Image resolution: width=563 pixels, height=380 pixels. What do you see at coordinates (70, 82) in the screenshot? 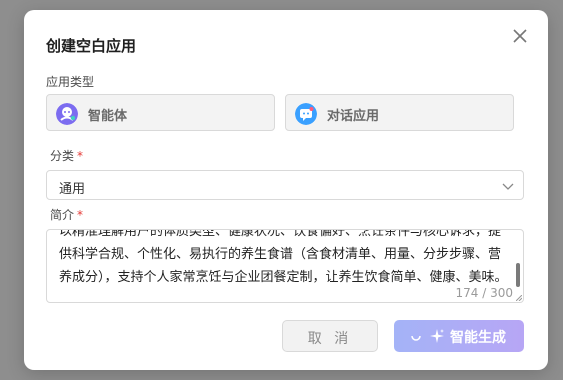
I see `app-type-label: 应用类型` at bounding box center [70, 82].